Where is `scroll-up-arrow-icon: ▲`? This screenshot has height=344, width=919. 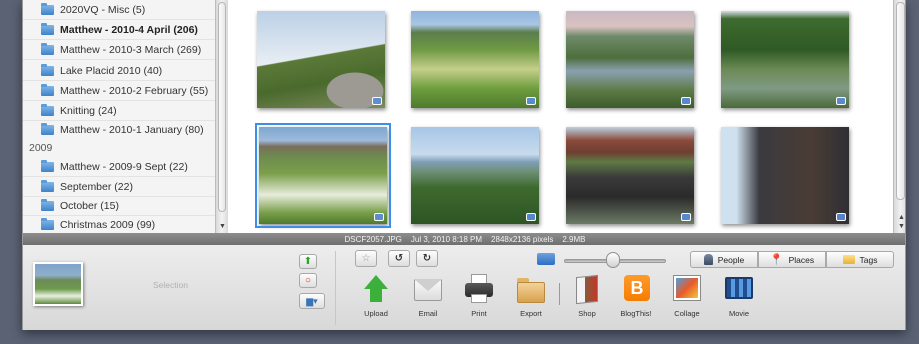 scroll-up-arrow-icon: ▲ is located at coordinates (901, 217).